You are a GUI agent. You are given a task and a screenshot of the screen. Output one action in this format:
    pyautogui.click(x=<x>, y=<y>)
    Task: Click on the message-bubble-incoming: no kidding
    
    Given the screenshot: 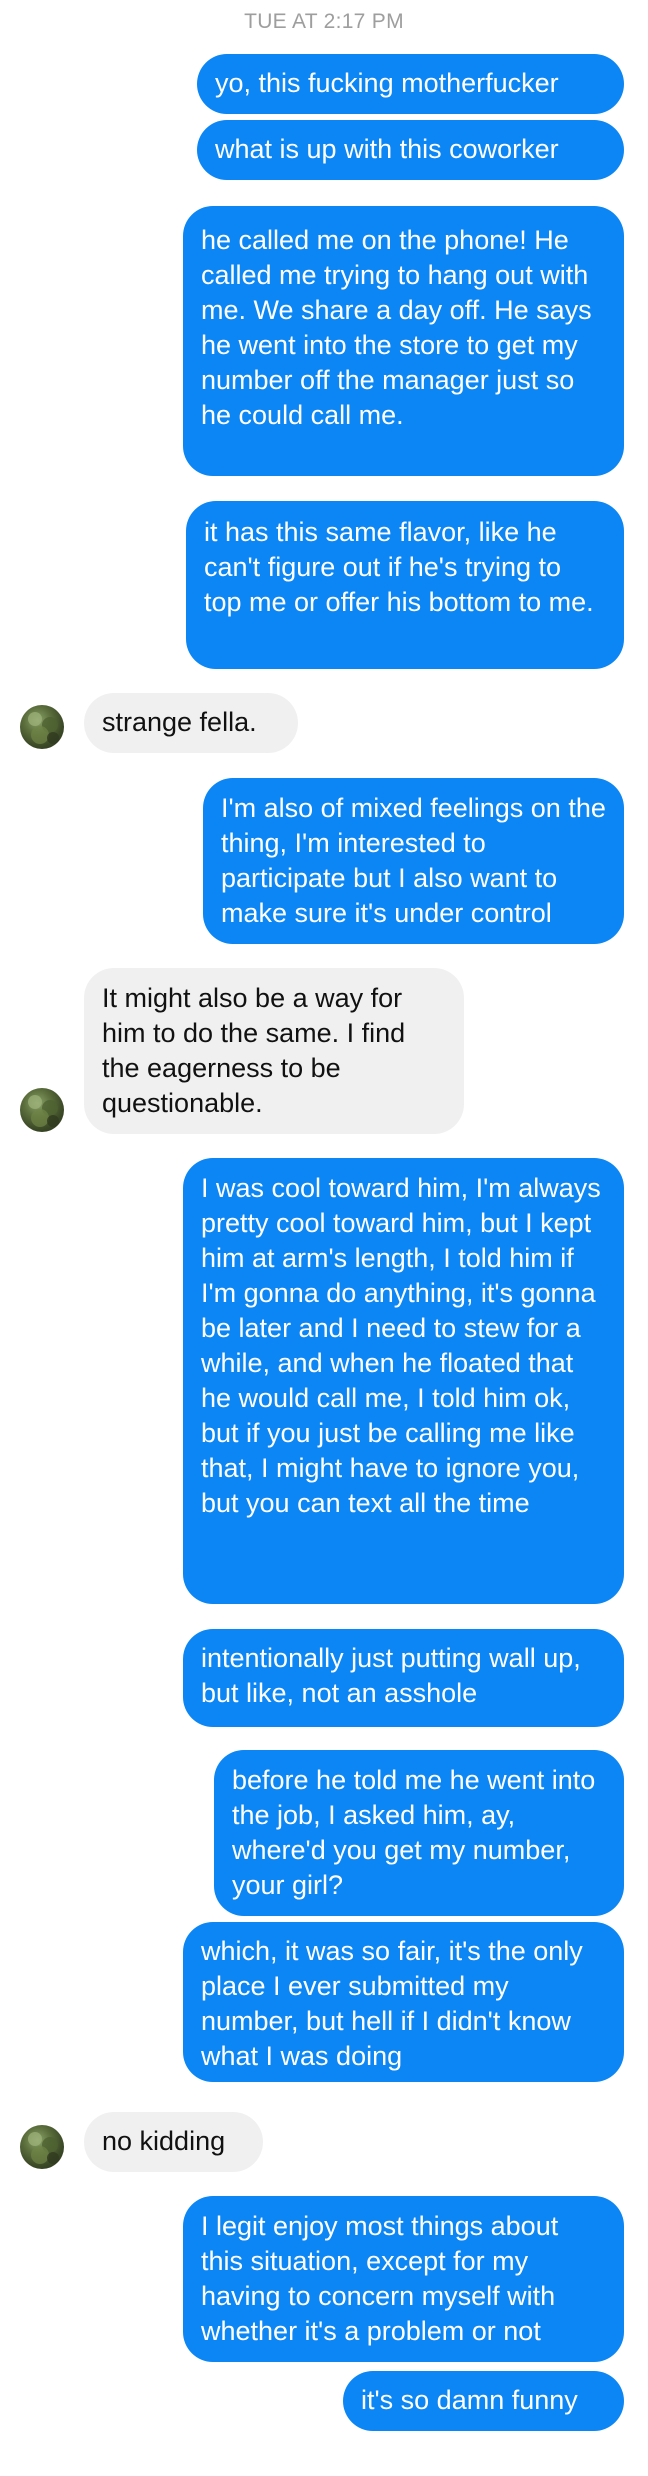 What is the action you would take?
    pyautogui.click(x=173, y=2142)
    